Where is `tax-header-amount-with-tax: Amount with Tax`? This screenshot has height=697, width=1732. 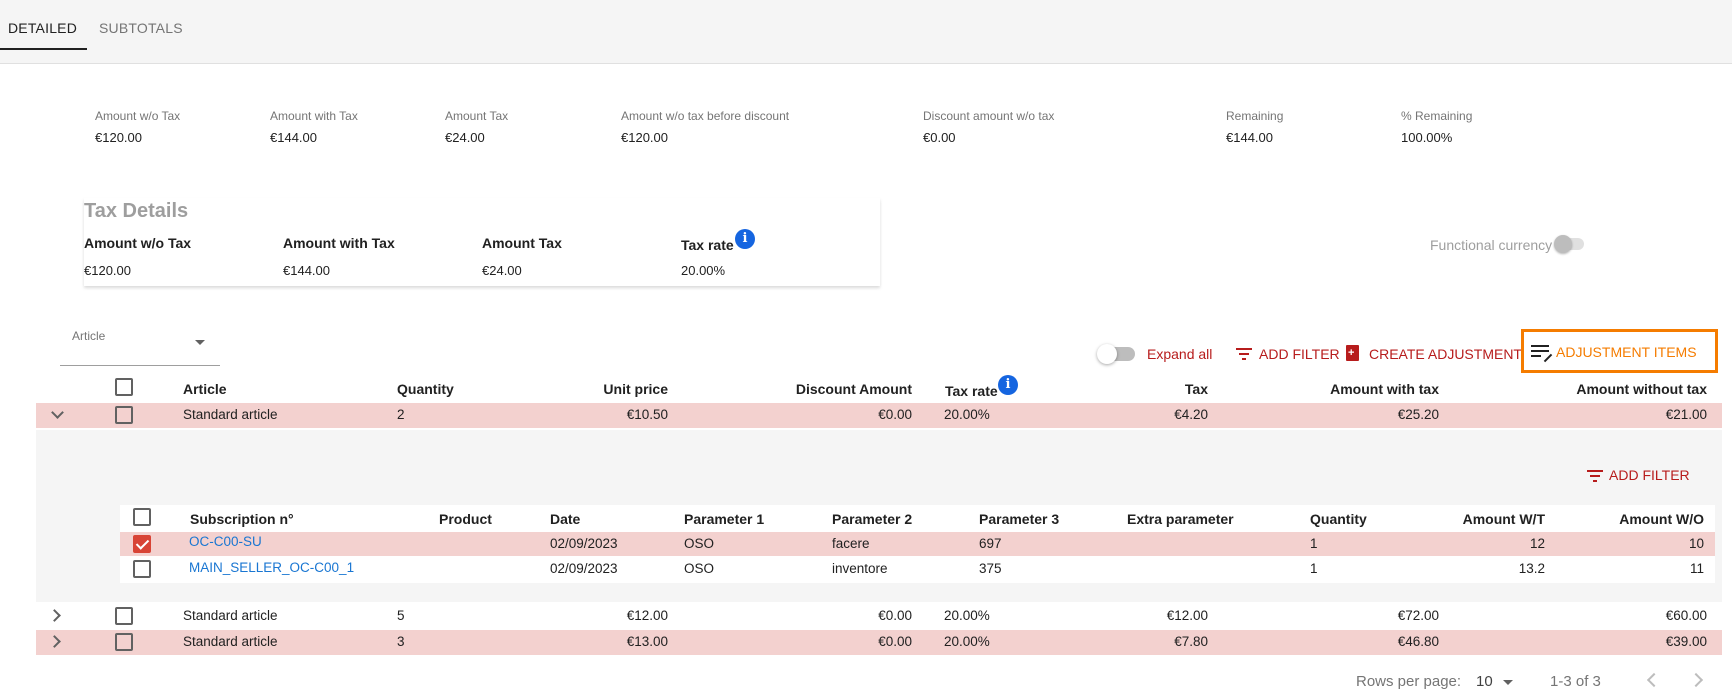 tax-header-amount-with-tax: Amount with Tax is located at coordinates (339, 243).